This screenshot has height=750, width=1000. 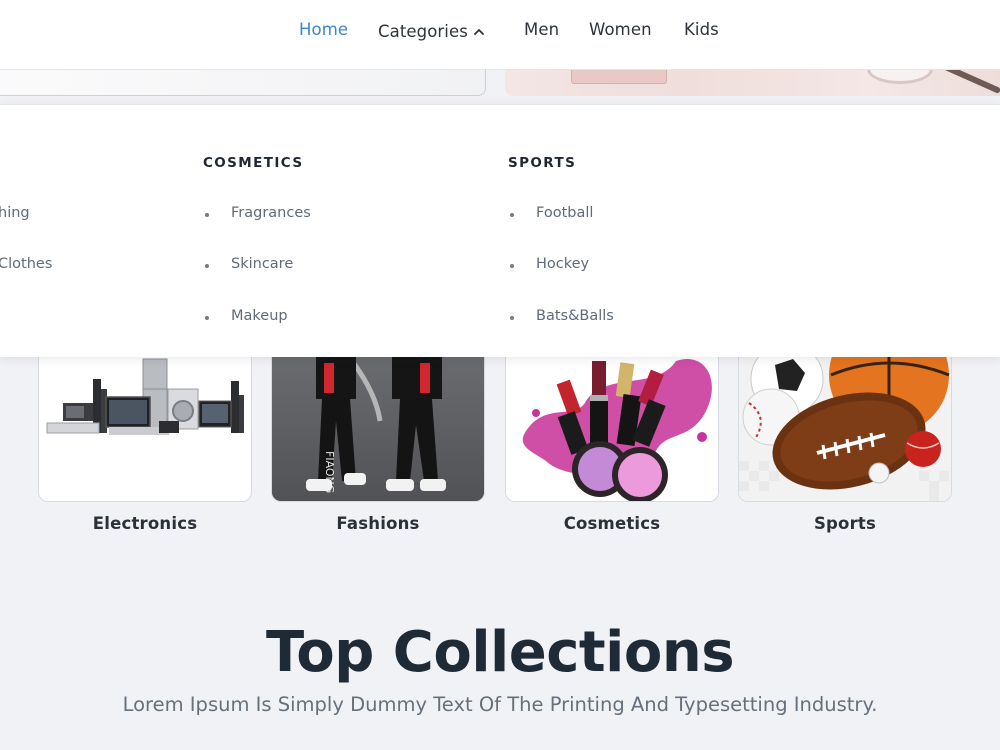 I want to click on menu-item-clothing: hing, so click(x=15, y=213).